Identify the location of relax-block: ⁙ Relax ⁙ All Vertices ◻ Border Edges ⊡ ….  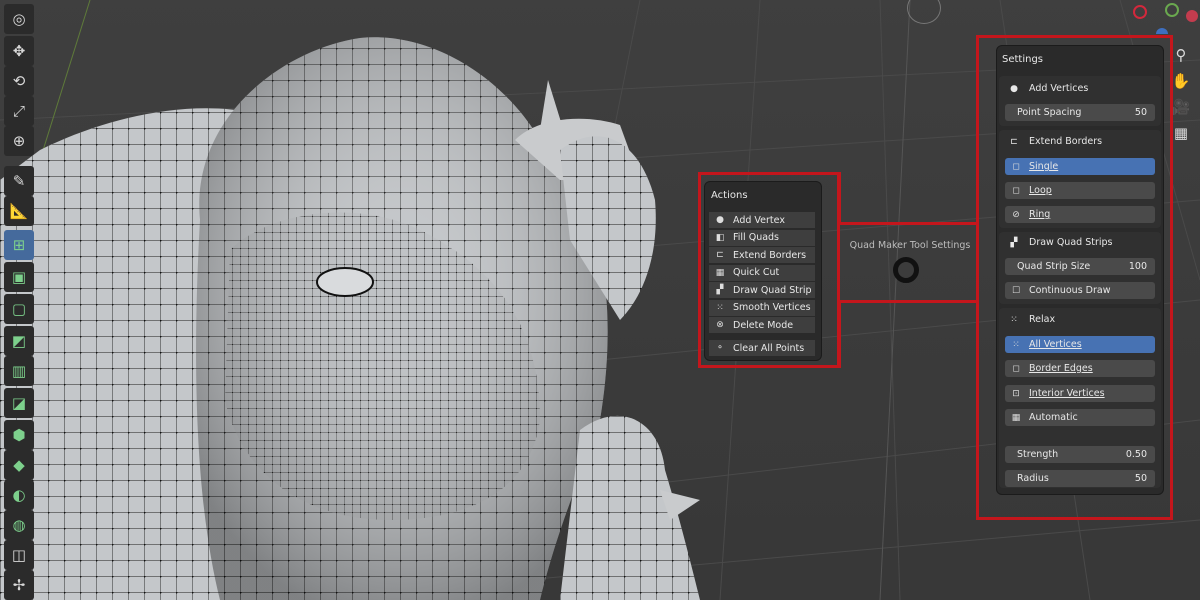
(1080, 398).